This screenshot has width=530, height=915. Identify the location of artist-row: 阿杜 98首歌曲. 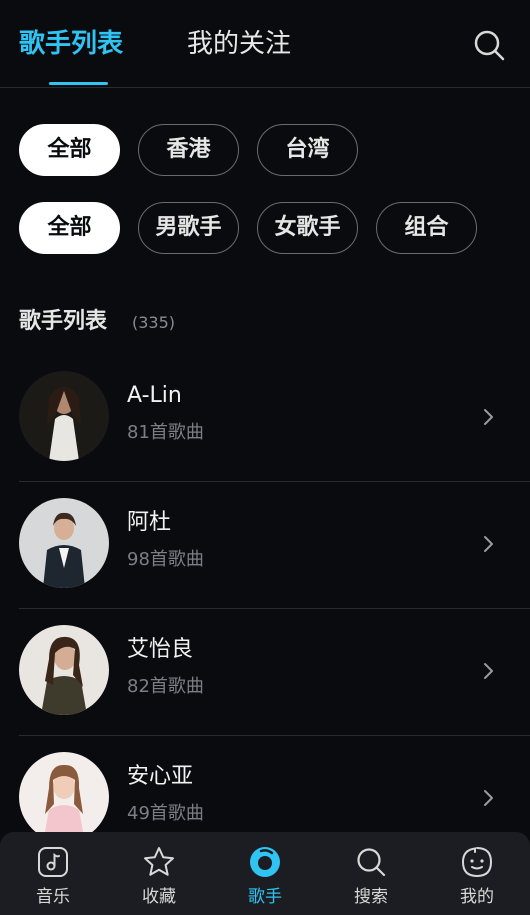
(265, 545).